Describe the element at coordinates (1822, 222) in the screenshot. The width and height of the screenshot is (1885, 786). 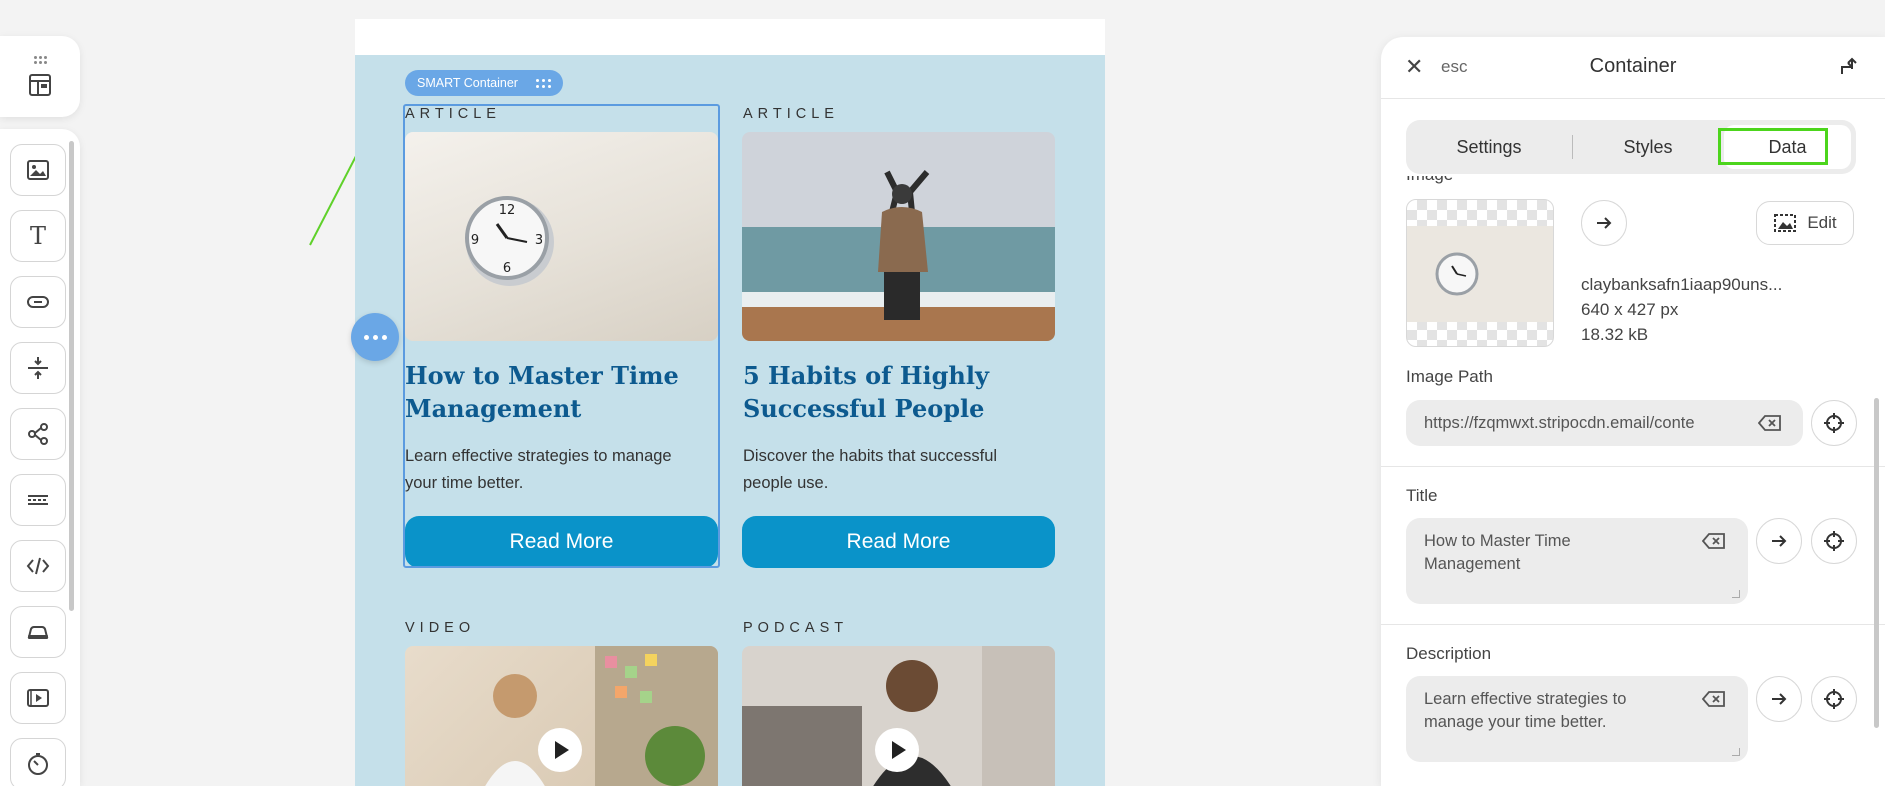
I see `edit-label: Edit` at that location.